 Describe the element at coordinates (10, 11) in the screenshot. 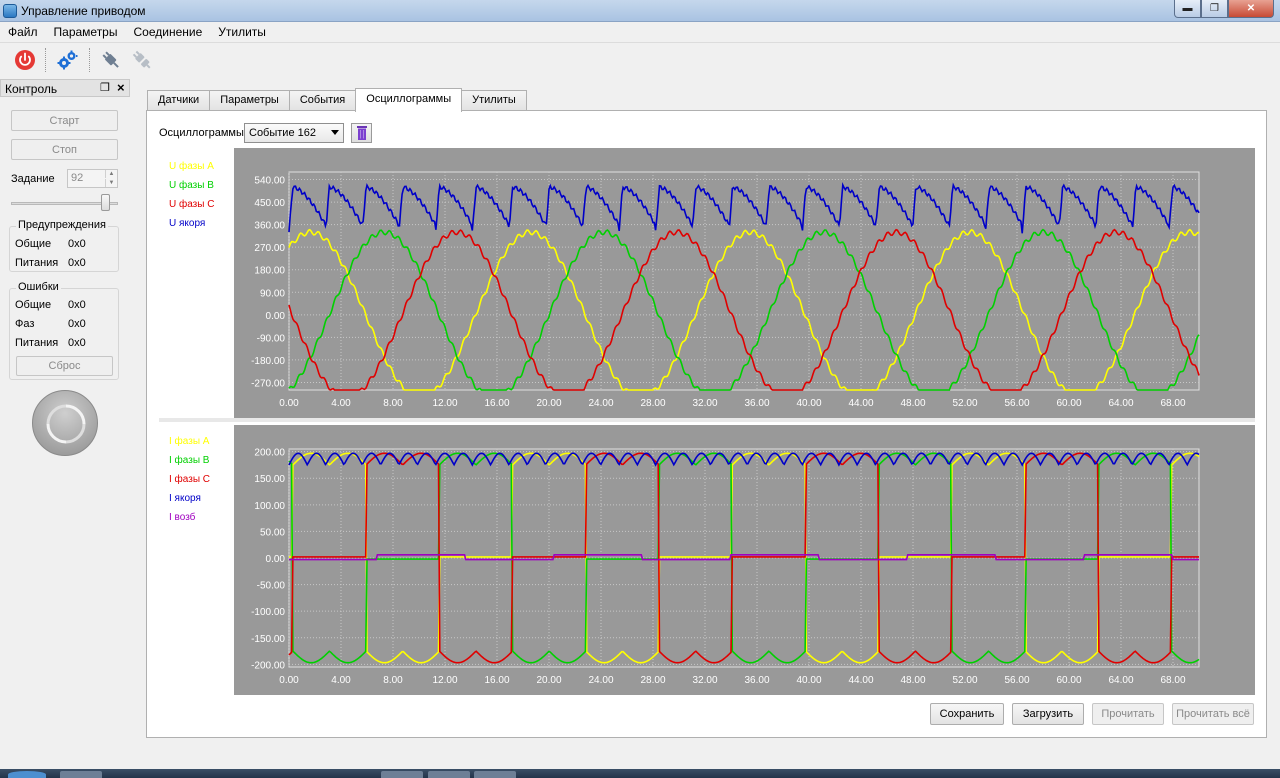

I see `app-icon` at that location.